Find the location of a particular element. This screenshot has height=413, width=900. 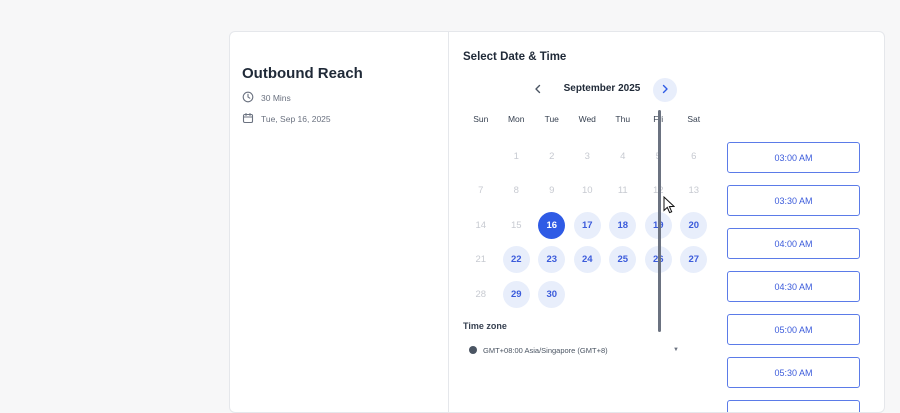

calendar-day-10: 10 is located at coordinates (588, 191).